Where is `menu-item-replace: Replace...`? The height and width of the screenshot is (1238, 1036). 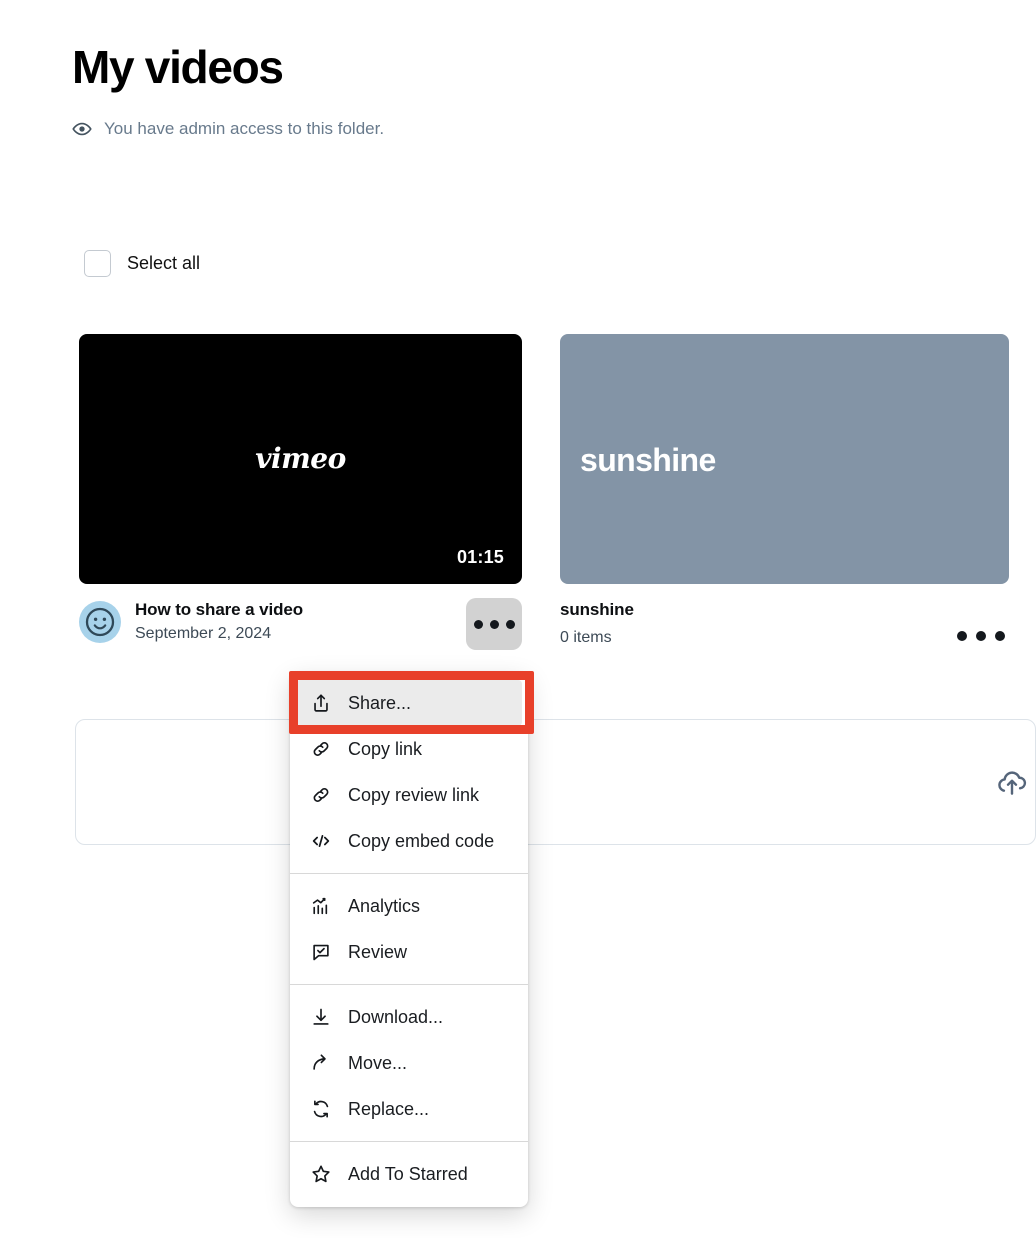
menu-item-replace: Replace... is located at coordinates (409, 1109).